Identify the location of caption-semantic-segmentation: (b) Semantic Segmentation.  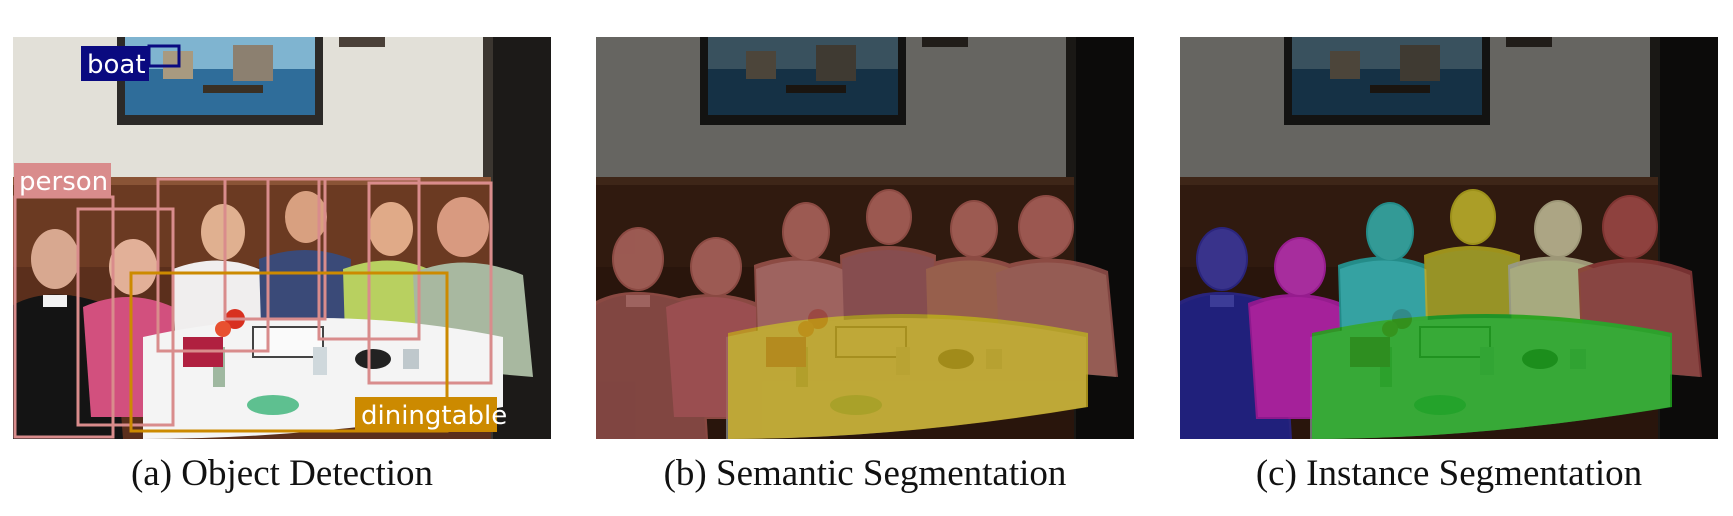
(865, 473).